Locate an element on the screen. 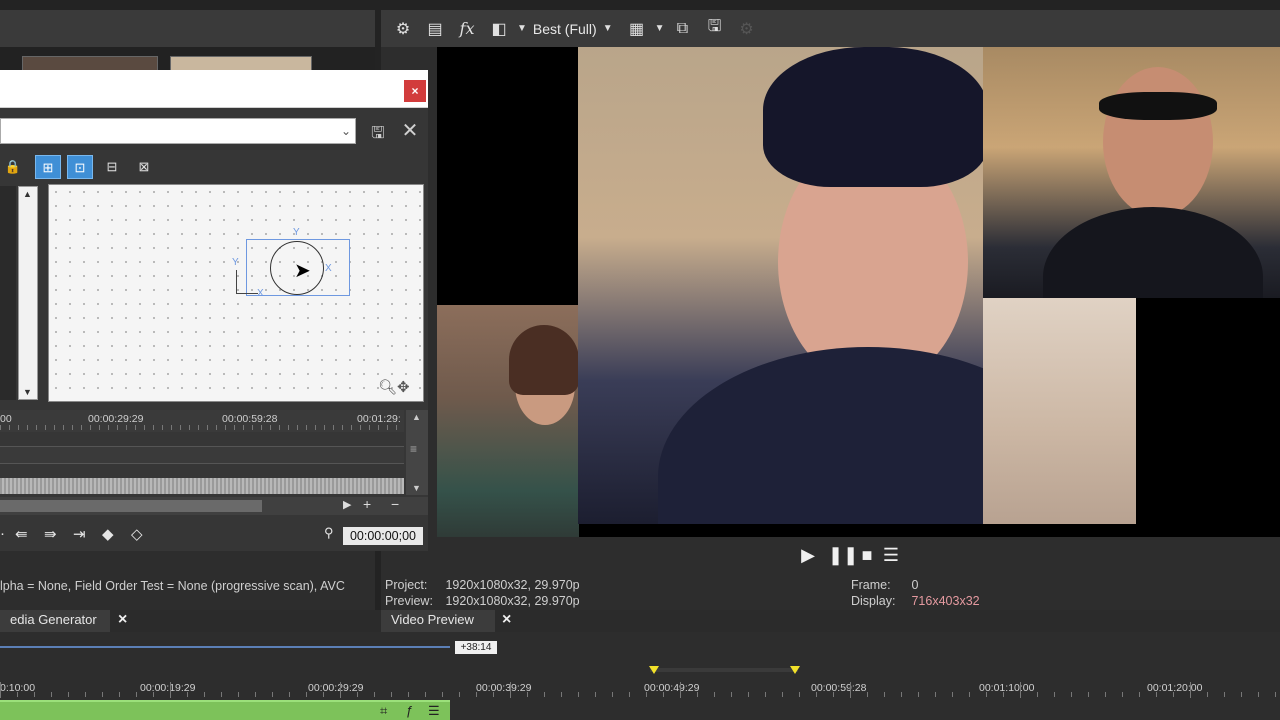 Image resolution: width=1280 pixels, height=720 pixels. mask-track is located at coordinates (202, 486).